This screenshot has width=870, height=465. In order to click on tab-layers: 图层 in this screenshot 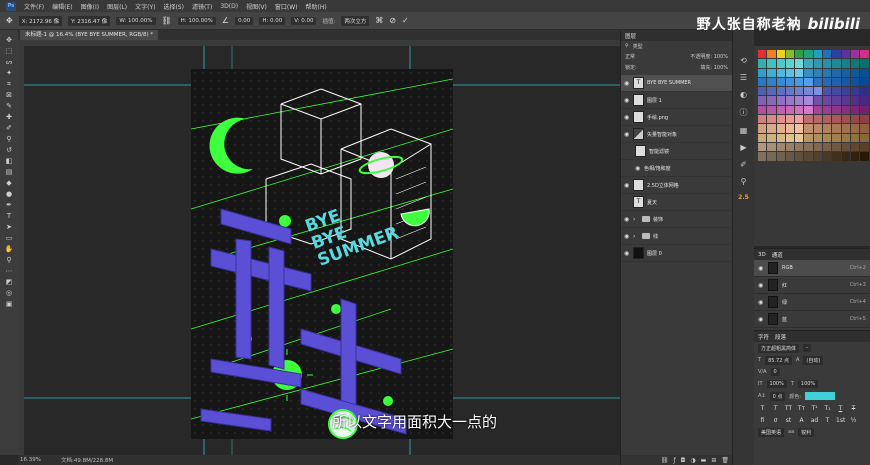, I will do `click(630, 36)`.